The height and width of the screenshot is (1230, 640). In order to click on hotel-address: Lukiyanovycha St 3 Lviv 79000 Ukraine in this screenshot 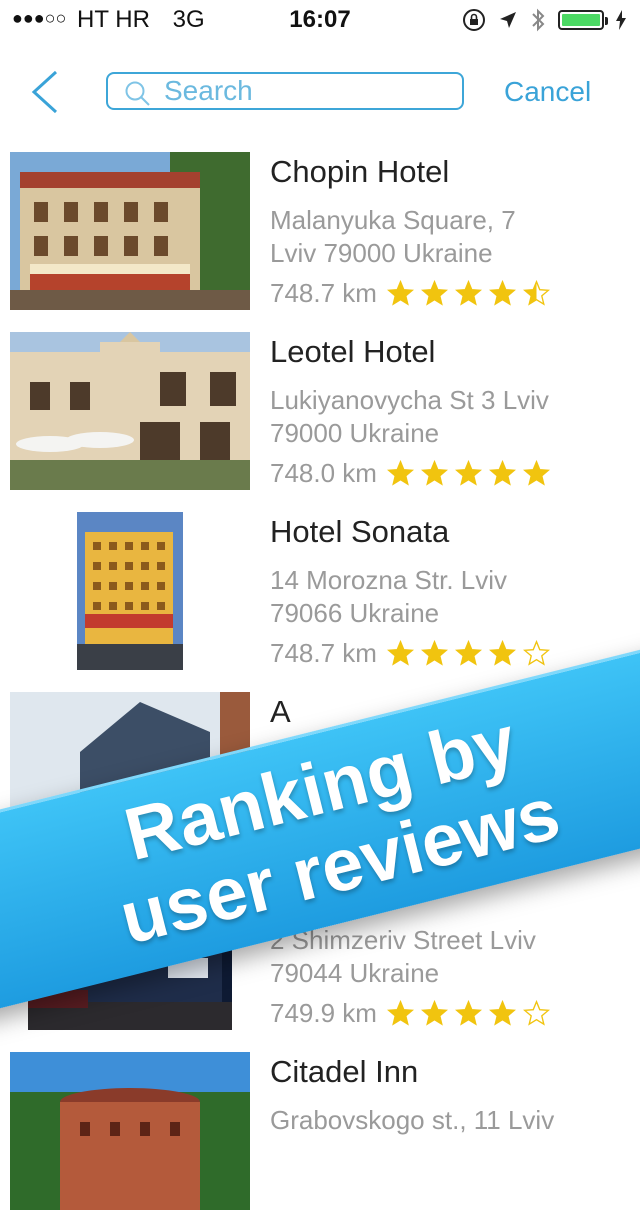, I will do `click(450, 417)`.